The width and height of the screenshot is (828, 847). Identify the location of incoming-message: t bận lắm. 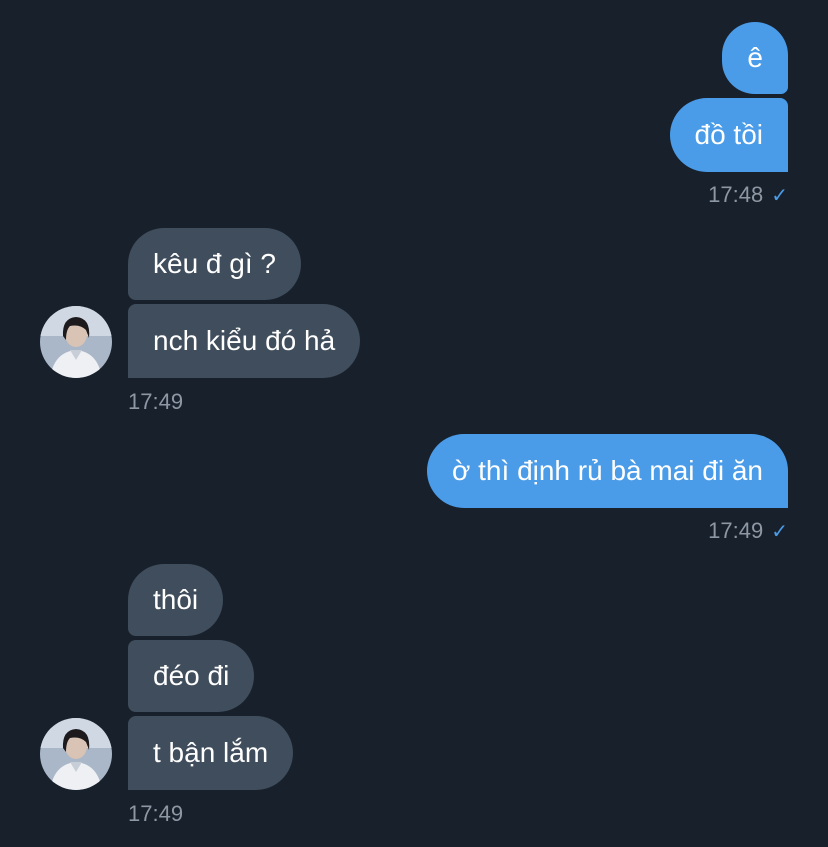
(211, 753).